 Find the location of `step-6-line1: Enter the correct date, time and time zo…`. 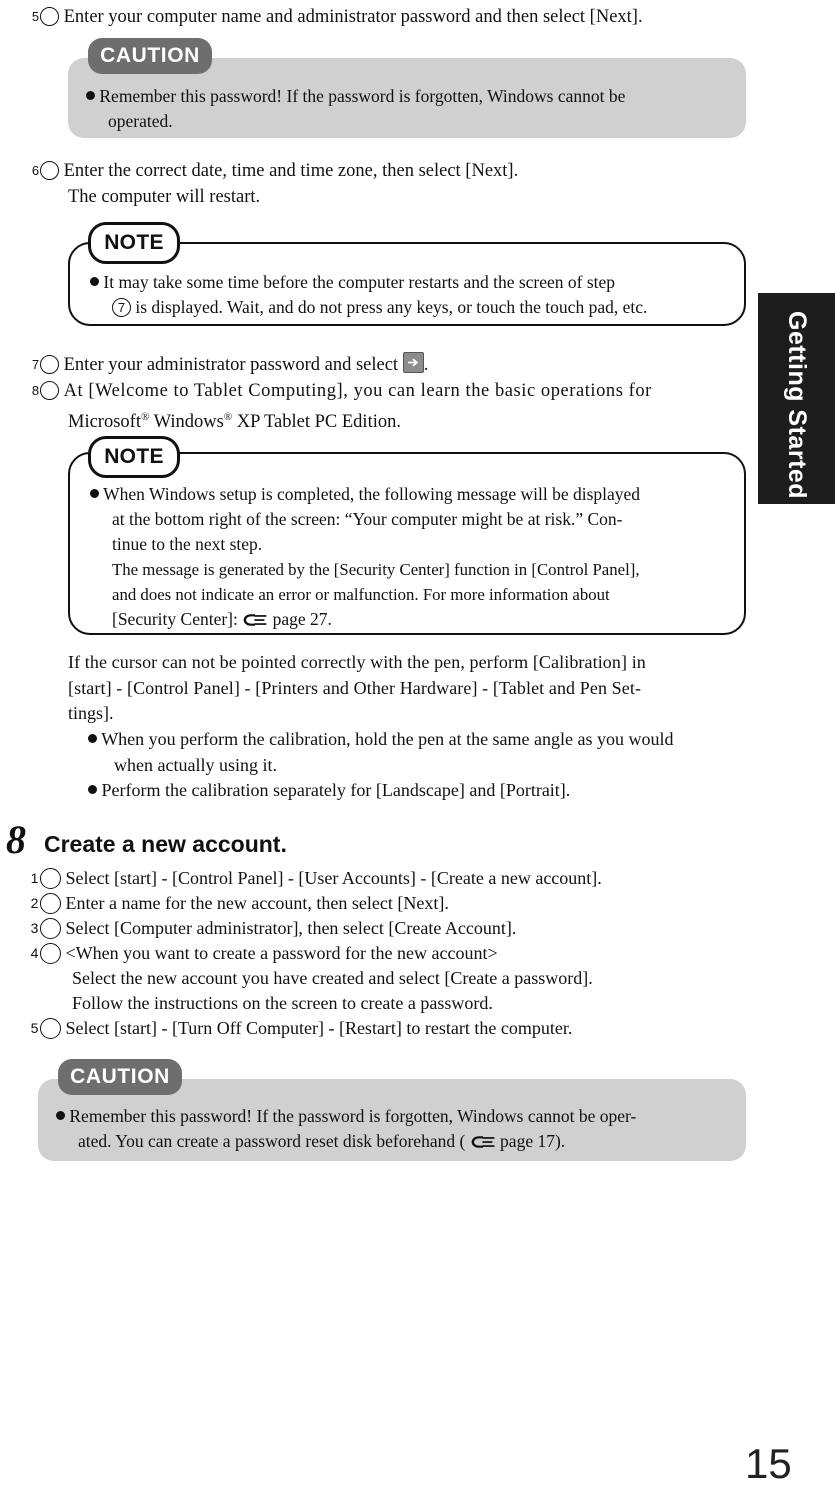

step-6-line1: Enter the correct date, time and time zo… is located at coordinates (291, 171).